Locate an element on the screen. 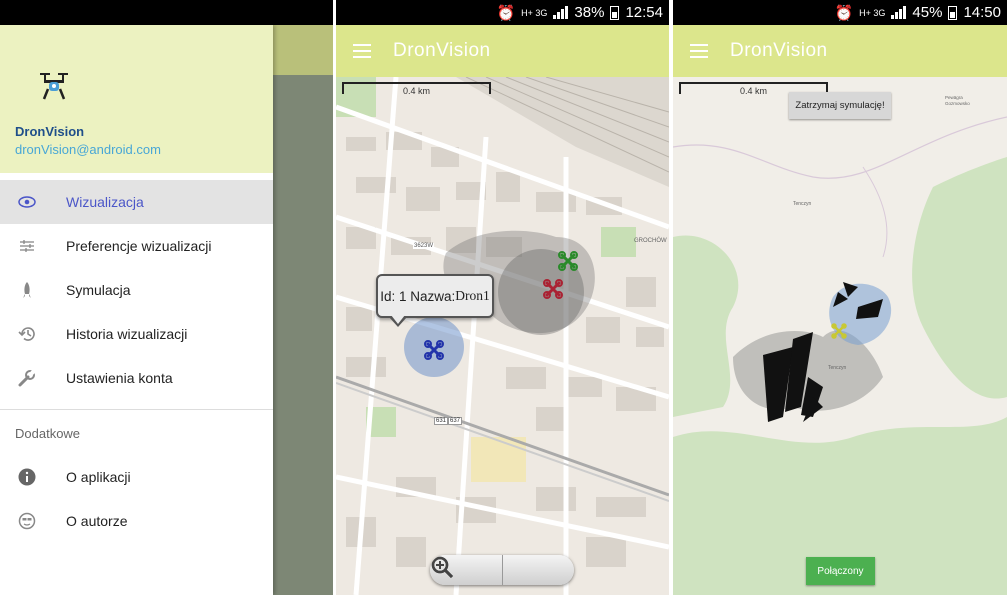 The height and width of the screenshot is (595, 1007). menu-item-preferencje: Preferencje wizualizacji is located at coordinates (136, 246).